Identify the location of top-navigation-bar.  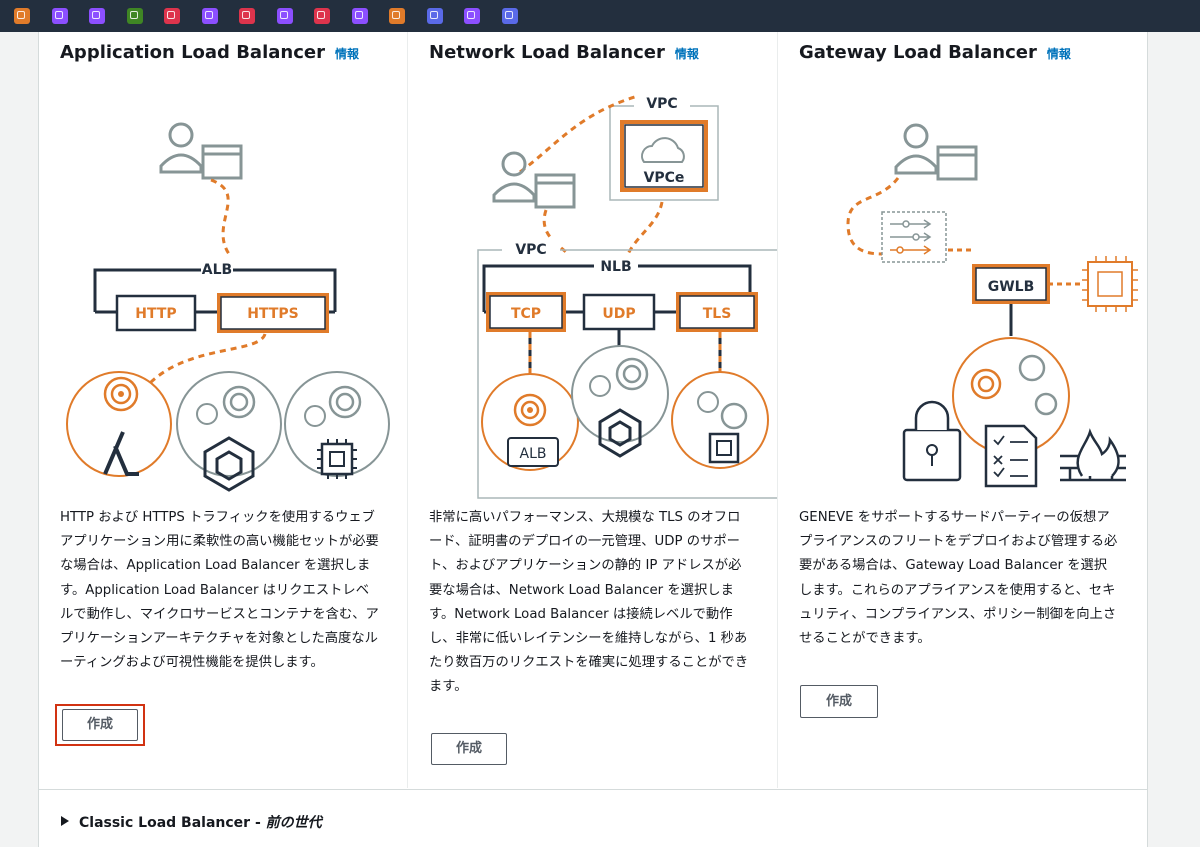
(600, 16).